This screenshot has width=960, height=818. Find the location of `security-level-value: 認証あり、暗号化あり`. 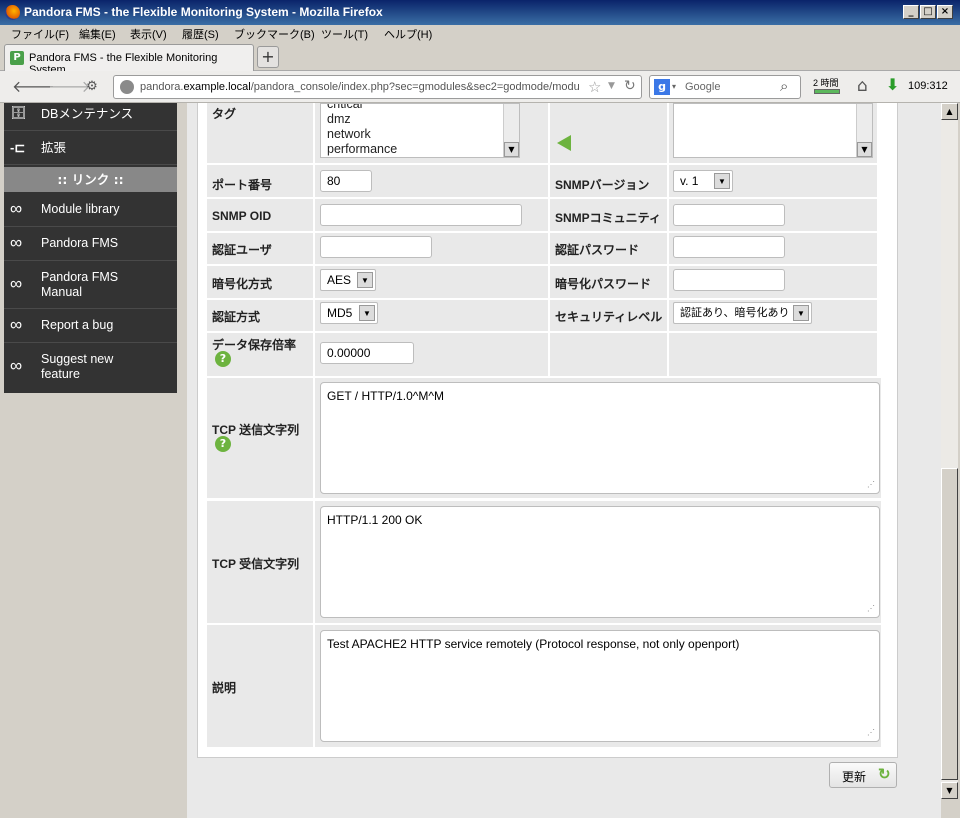

security-level-value: 認証あり、暗号化あり is located at coordinates (735, 313).